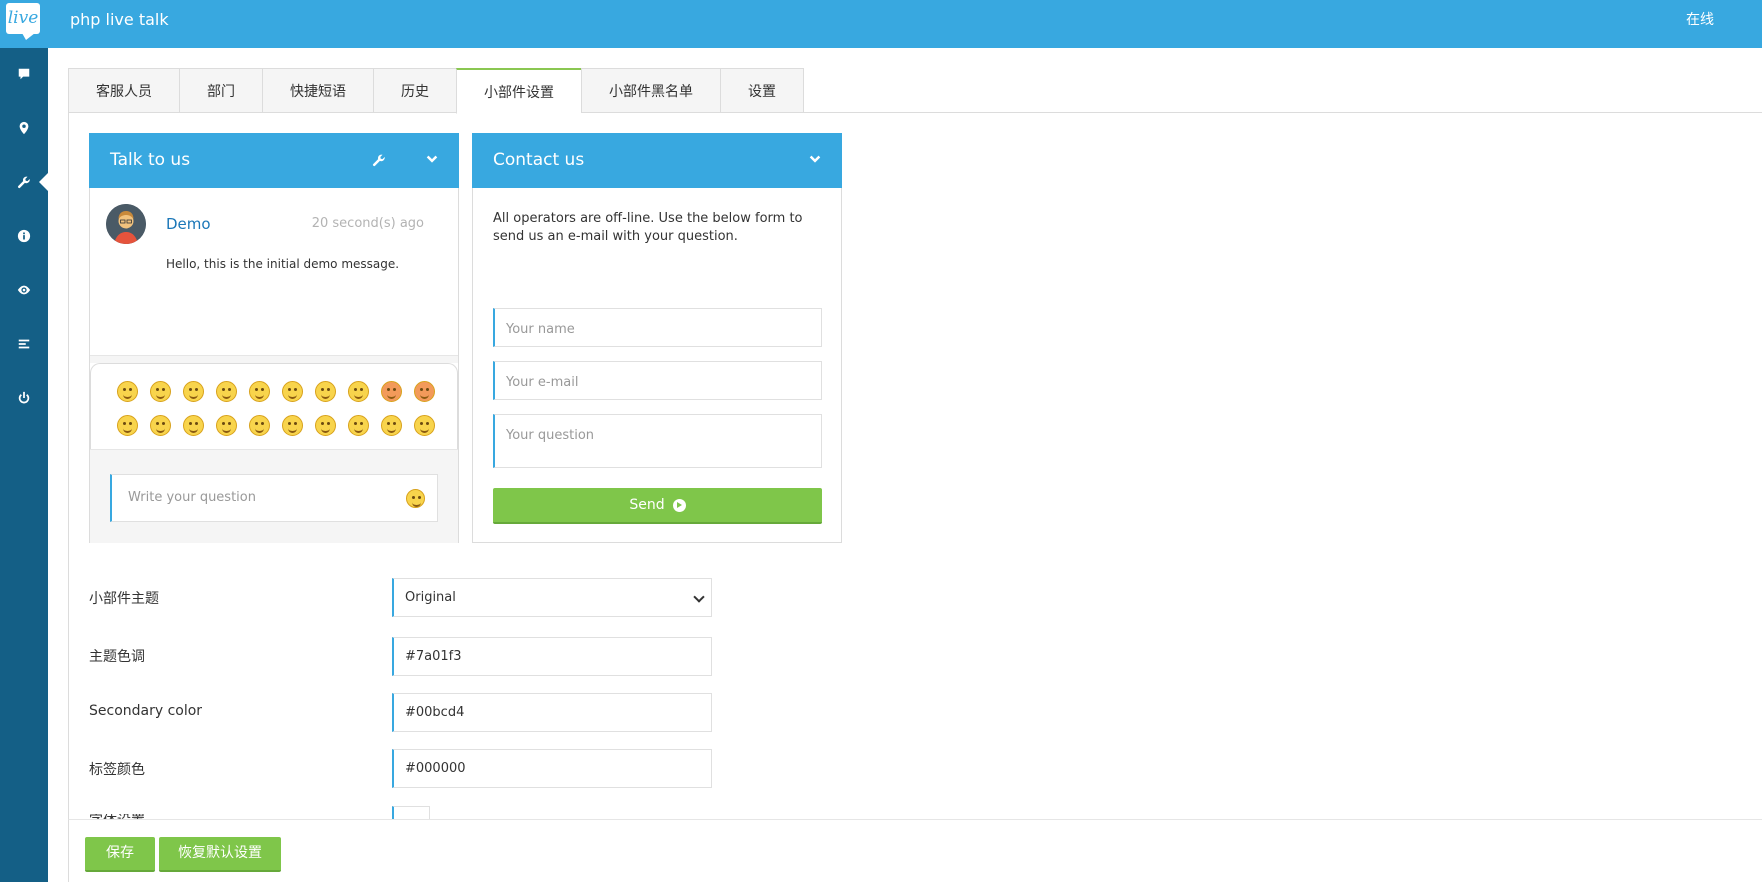 This screenshot has height=882, width=1762. What do you see at coordinates (411, 813) in the screenshot?
I see `partial-form-input` at bounding box center [411, 813].